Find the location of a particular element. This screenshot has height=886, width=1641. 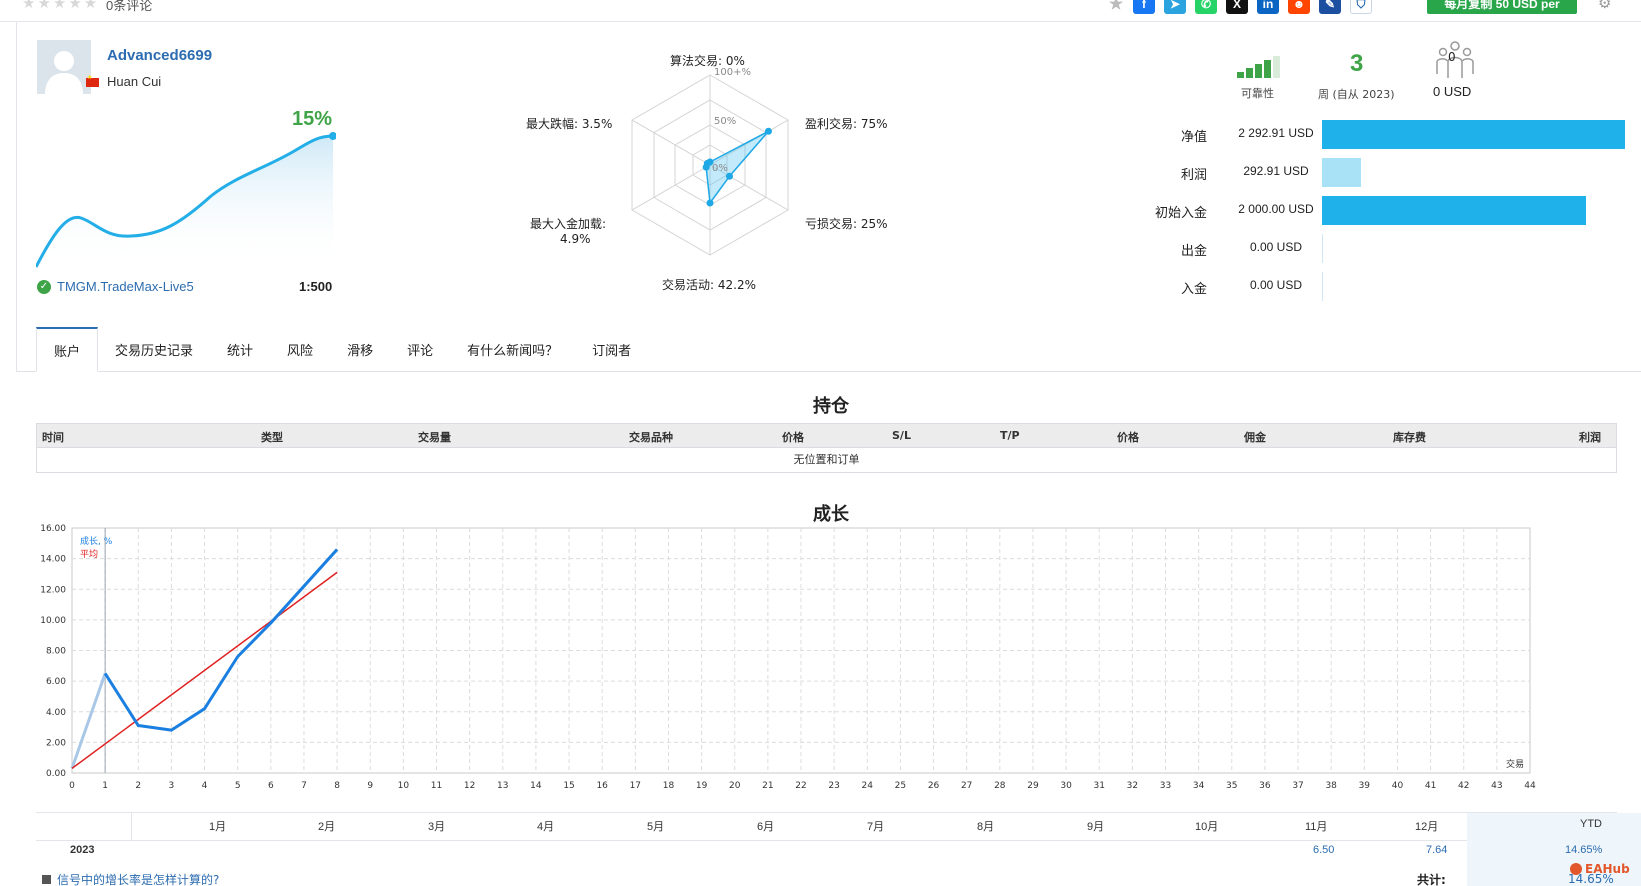

tab-4: 滑移 is located at coordinates (360, 349).